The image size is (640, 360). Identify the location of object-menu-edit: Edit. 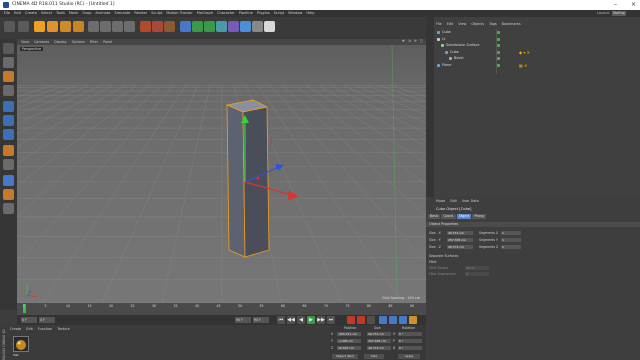
(450, 24).